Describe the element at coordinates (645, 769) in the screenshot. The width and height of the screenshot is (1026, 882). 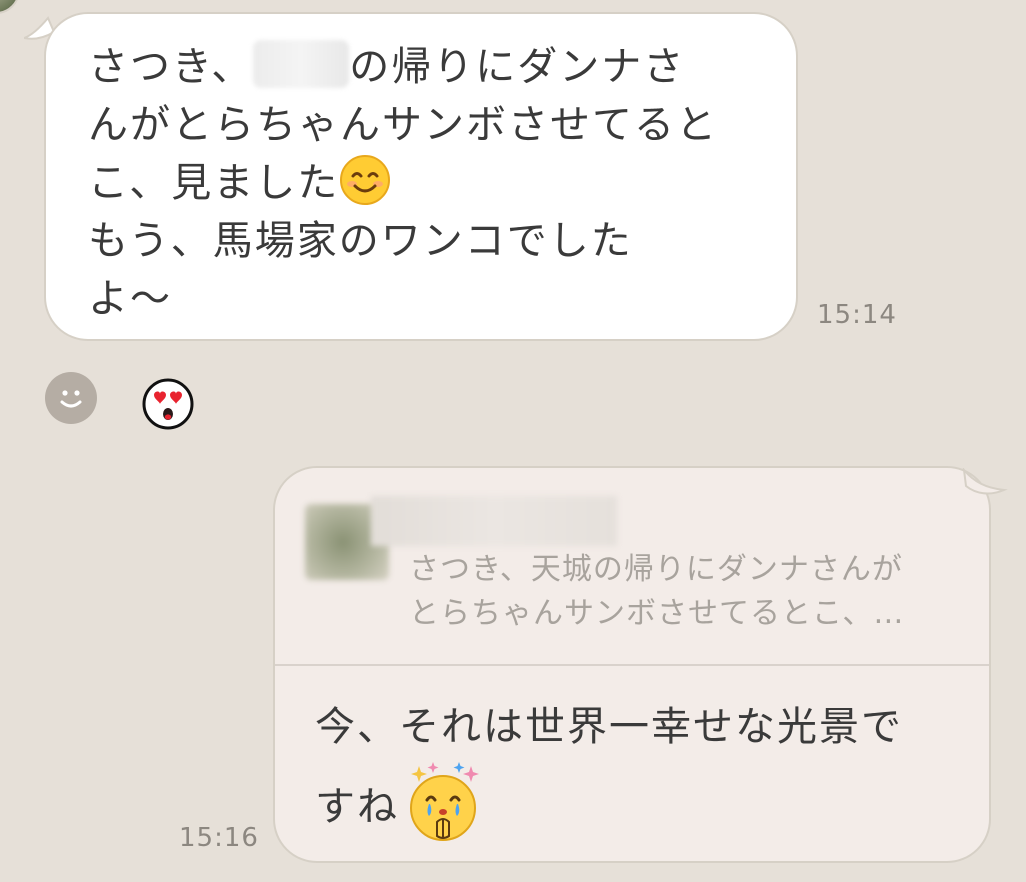
I see `outgoing-message-text: 今、それは世界一幸せな光景で すね` at that location.